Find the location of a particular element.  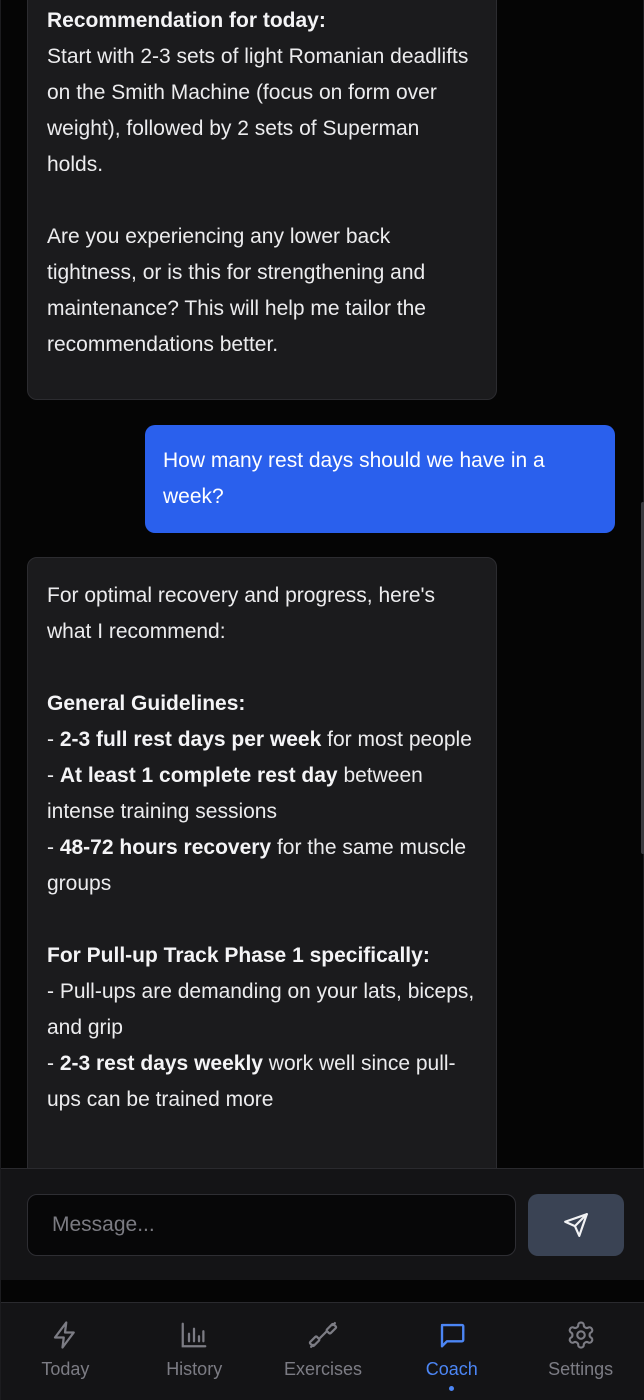

nav-item-exercises: Exercises is located at coordinates (323, 1351).